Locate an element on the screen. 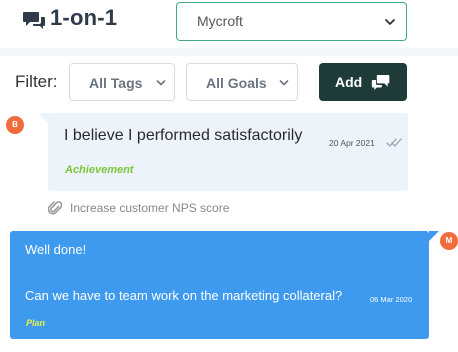 The image size is (458, 352). add-button: Add is located at coordinates (363, 82).